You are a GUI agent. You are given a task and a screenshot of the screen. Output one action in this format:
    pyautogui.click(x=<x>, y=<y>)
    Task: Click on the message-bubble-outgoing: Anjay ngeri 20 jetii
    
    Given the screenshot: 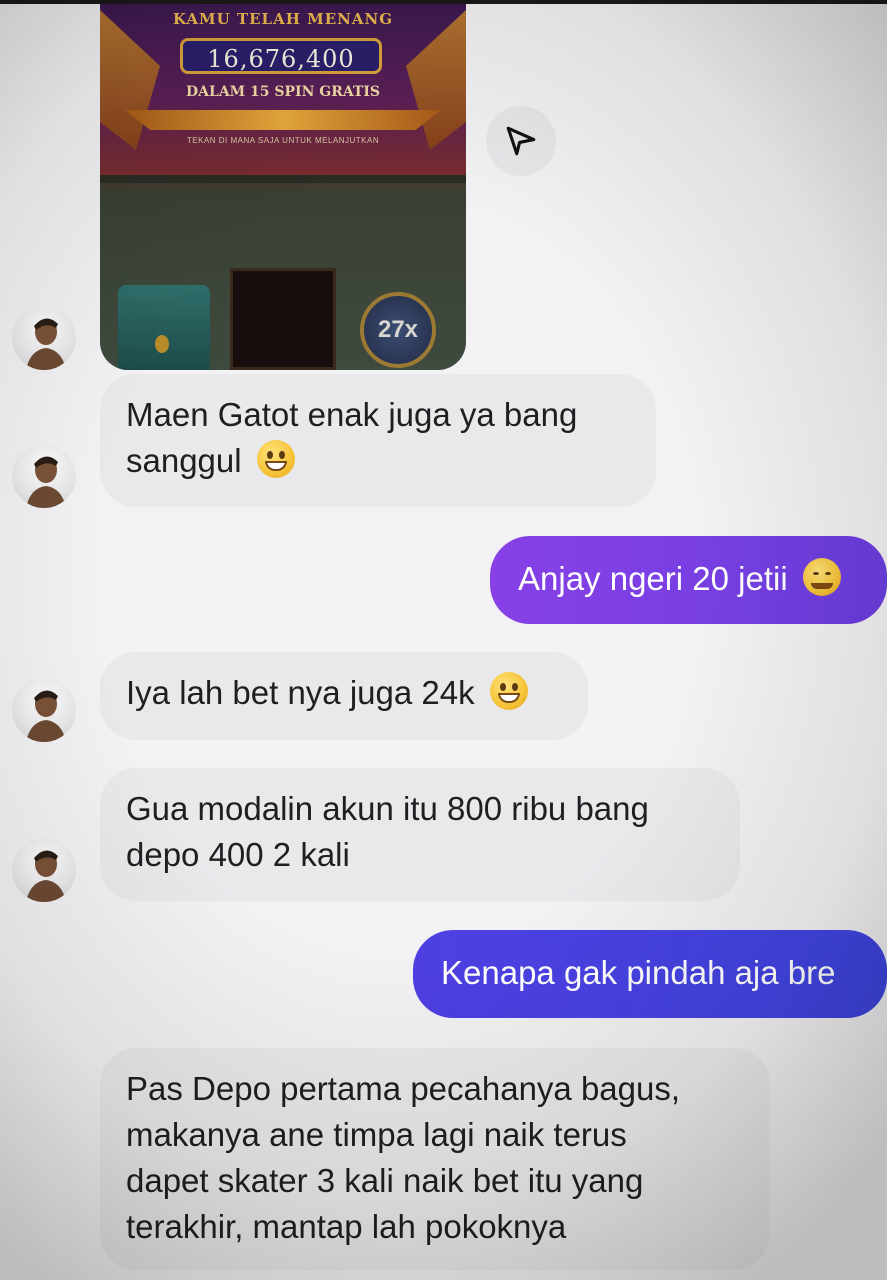 What is the action you would take?
    pyautogui.click(x=688, y=580)
    